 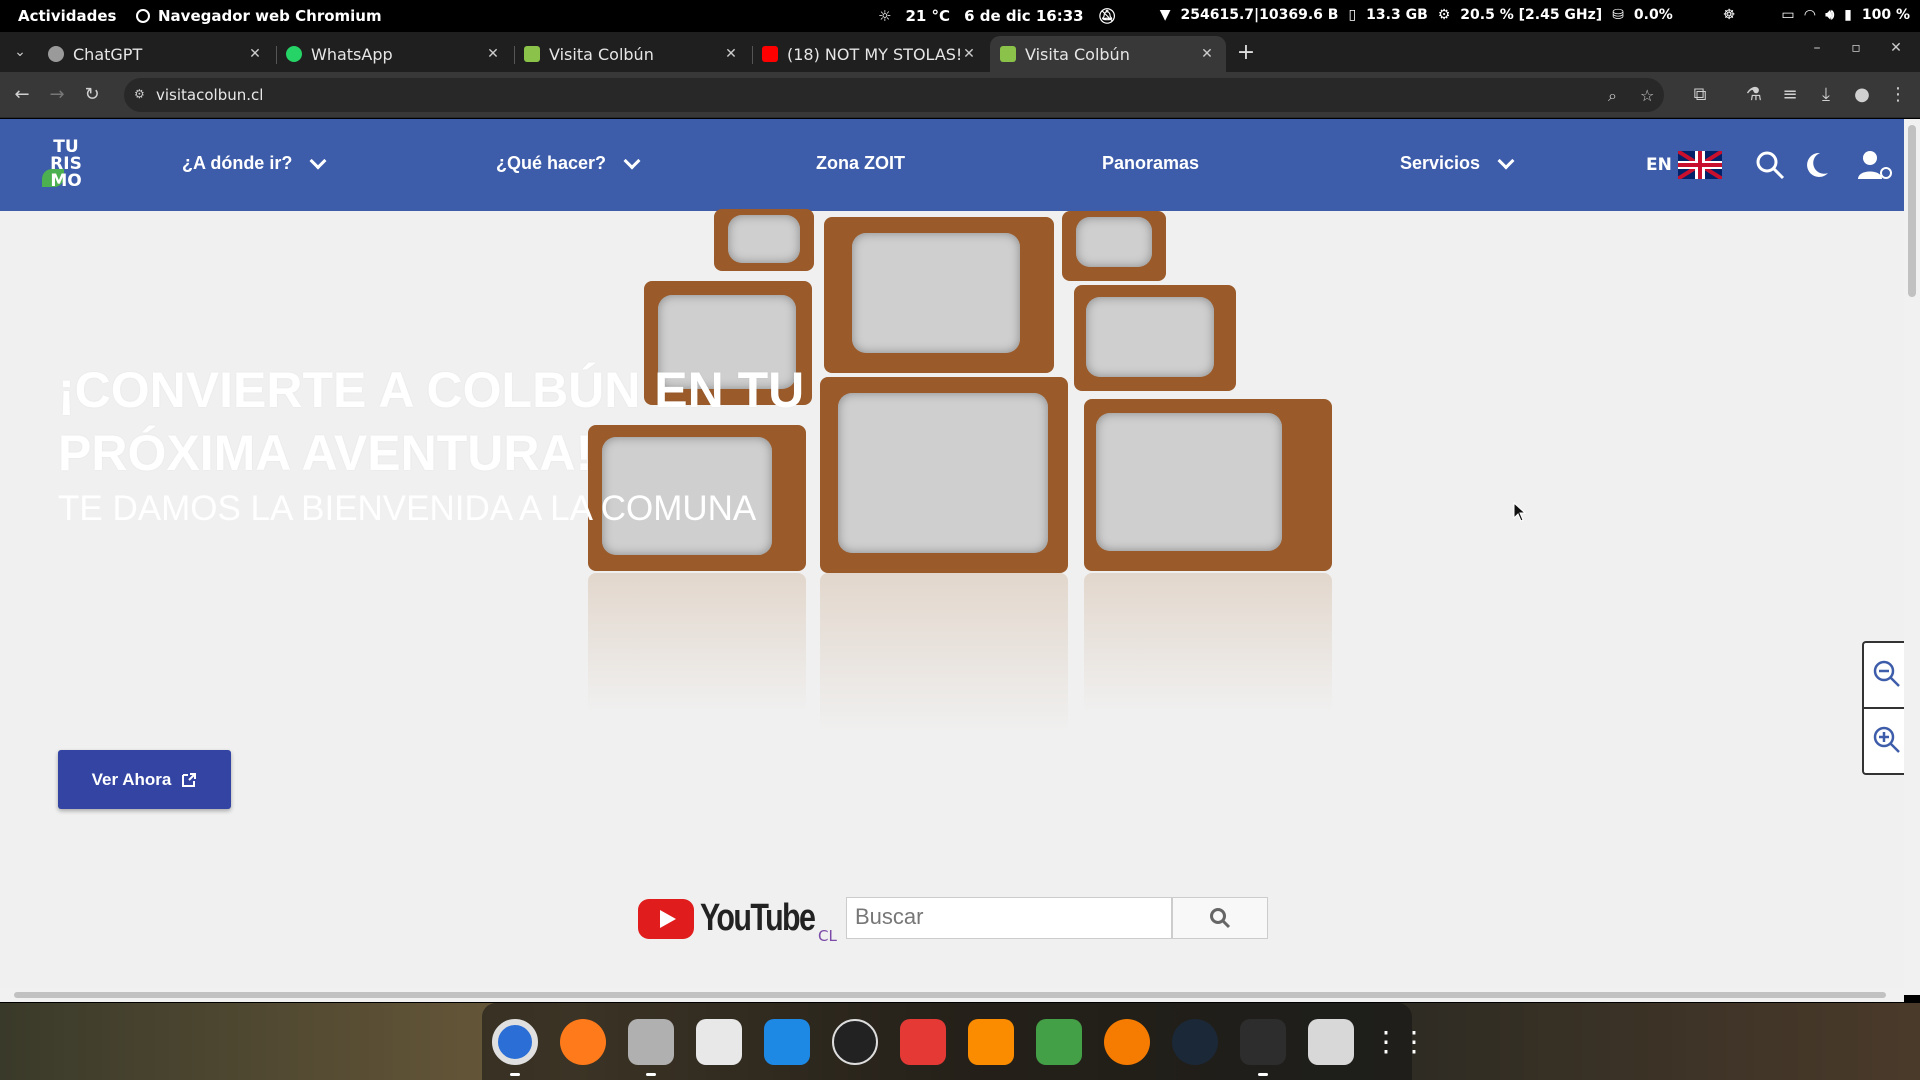 I want to click on clock-area: ☼ 21 °C 6 de dic 16:33 🔕︎, so click(x=997, y=16).